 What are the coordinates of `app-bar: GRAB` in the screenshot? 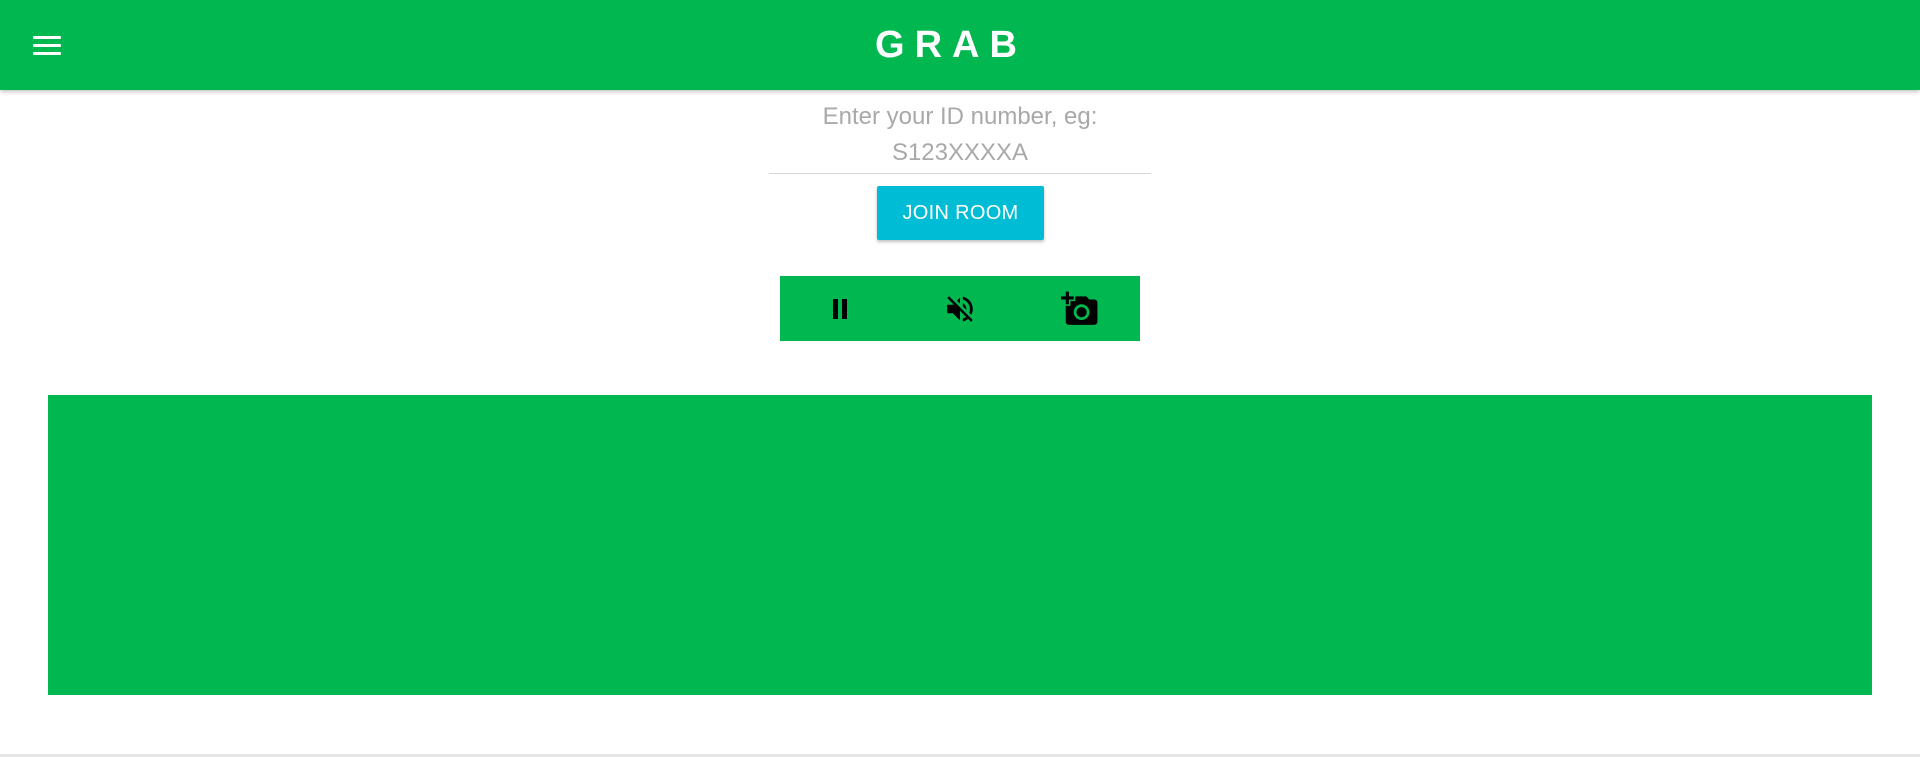 It's located at (960, 45).